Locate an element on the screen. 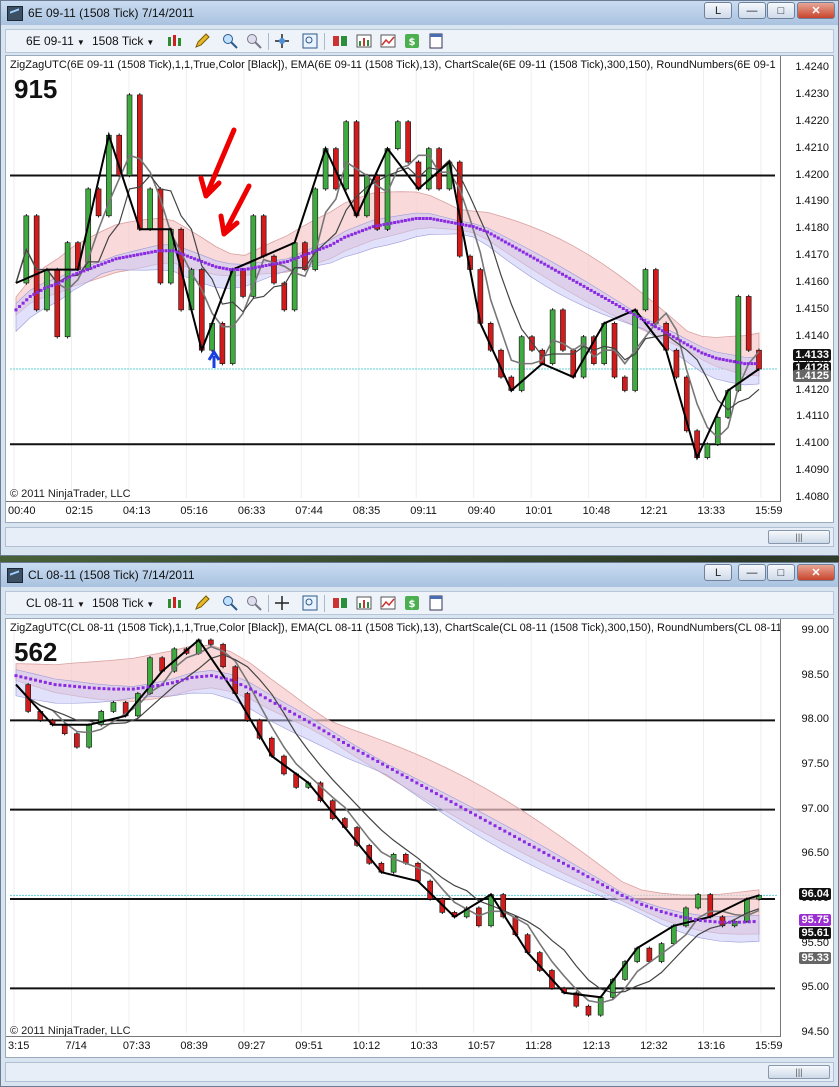 Image resolution: width=839 pixels, height=1087 pixels. title-bar: CL 08-11 (1508 Tick) 7/14/2011 L — □ ✕ is located at coordinates (419, 575).